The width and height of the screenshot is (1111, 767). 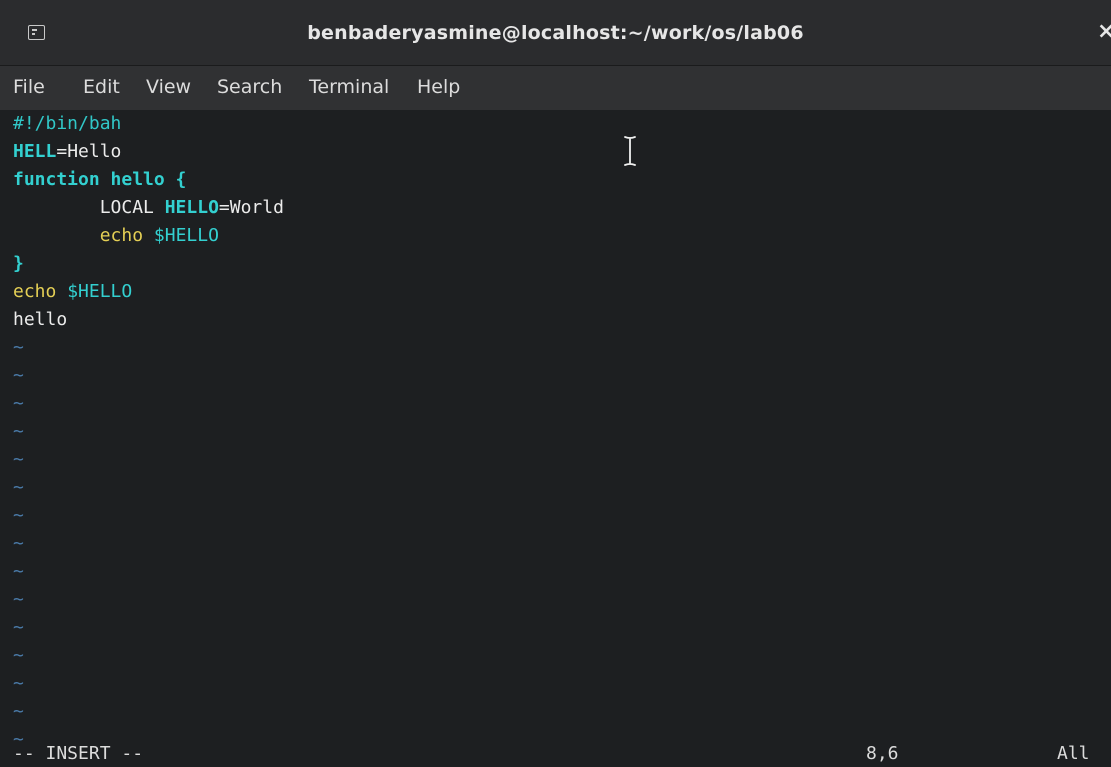 What do you see at coordinates (29, 87) in the screenshot?
I see `menu-file: File` at bounding box center [29, 87].